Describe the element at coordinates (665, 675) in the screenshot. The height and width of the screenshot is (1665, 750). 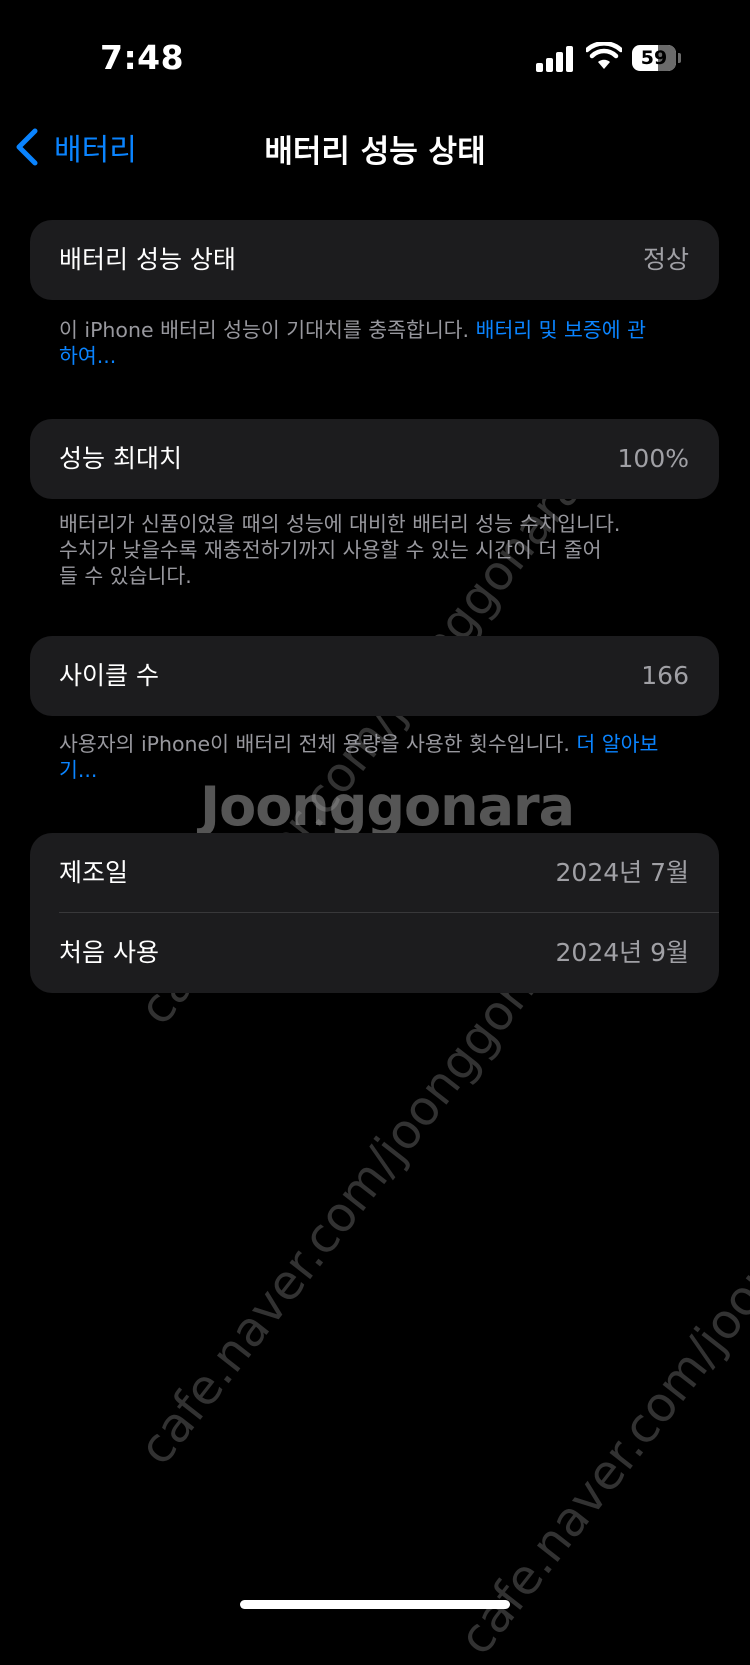
I see `cycle-count-value: 166` at that location.